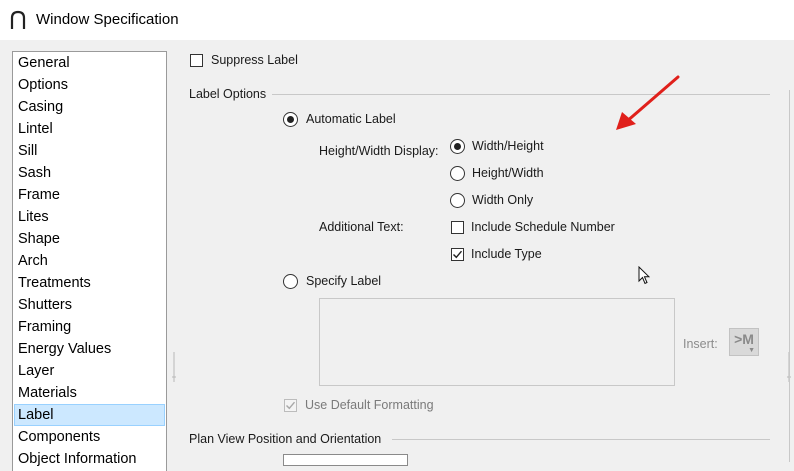 The height and width of the screenshot is (471, 794). What do you see at coordinates (89, 327) in the screenshot?
I see `sidebar-item-framing: Framing` at bounding box center [89, 327].